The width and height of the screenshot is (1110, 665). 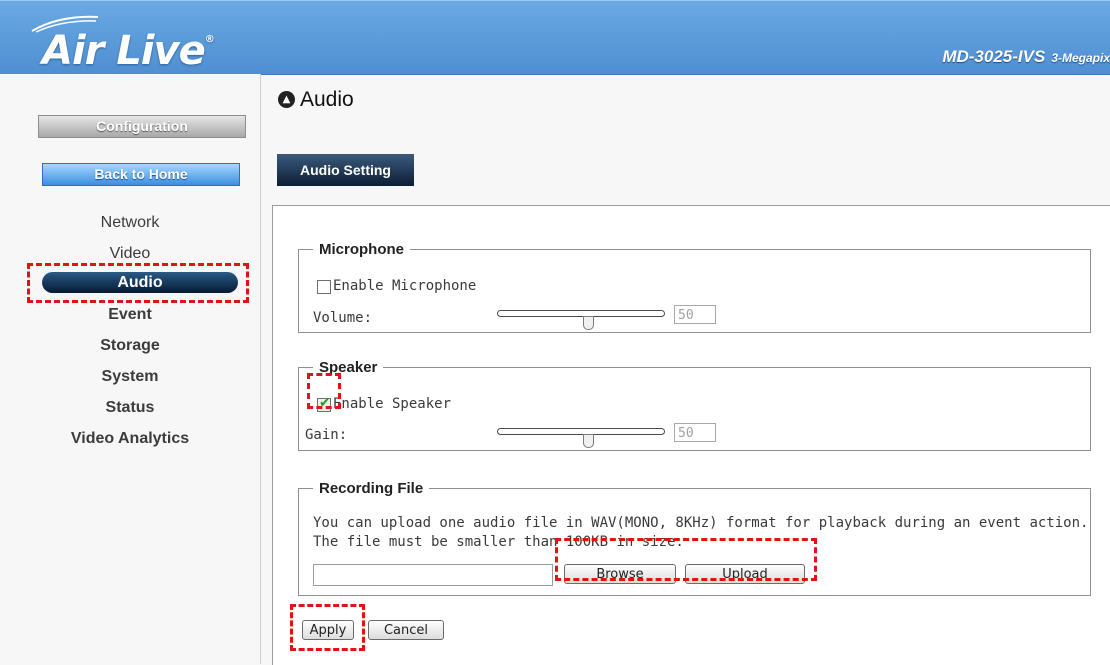 What do you see at coordinates (130, 223) in the screenshot?
I see `sidebar-item-network: Network` at bounding box center [130, 223].